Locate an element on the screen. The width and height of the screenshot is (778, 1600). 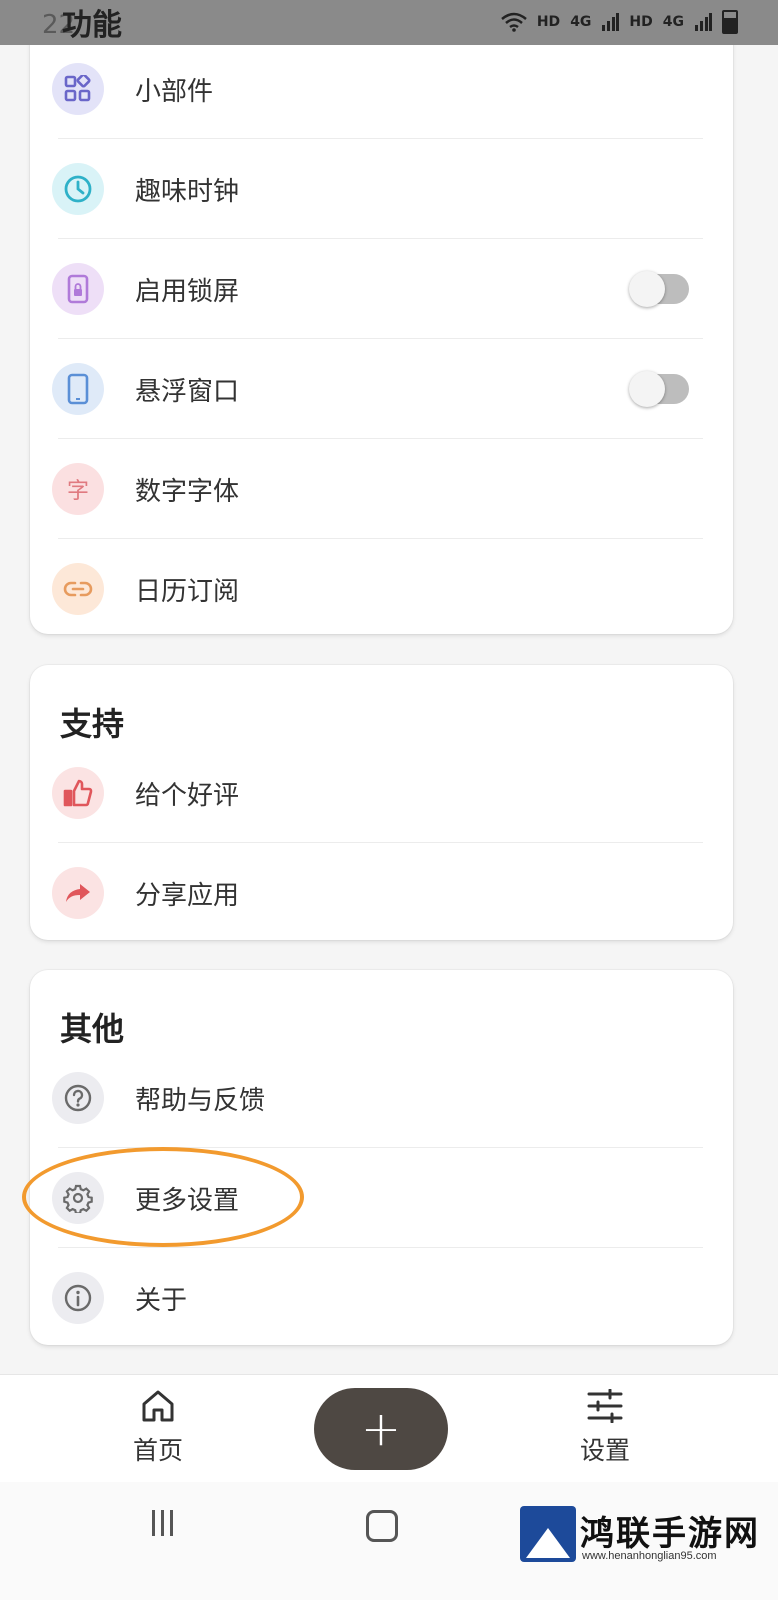
highlight-circle is located at coordinates (163, 1197).